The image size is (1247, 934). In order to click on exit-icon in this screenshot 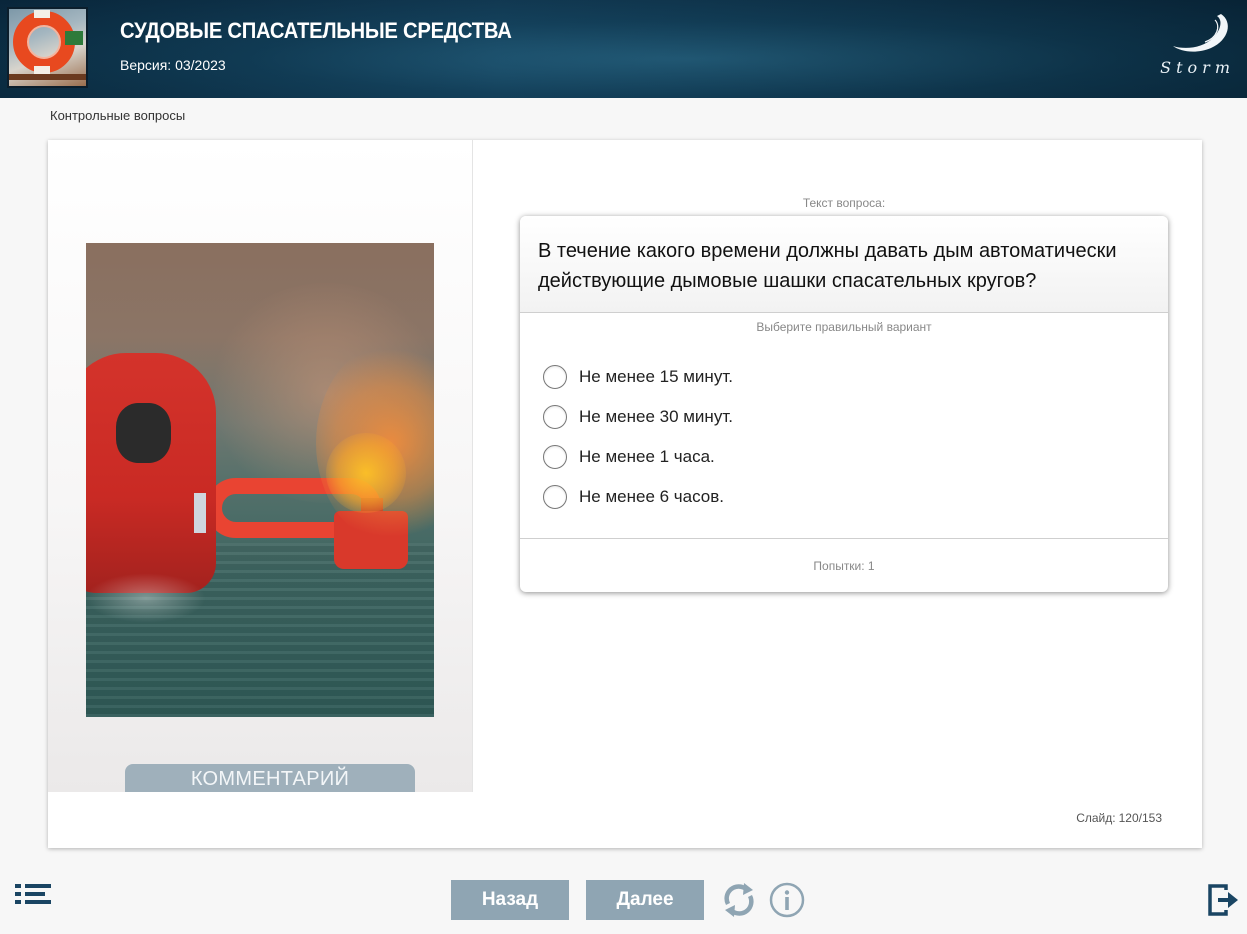, I will do `click(1224, 900)`.